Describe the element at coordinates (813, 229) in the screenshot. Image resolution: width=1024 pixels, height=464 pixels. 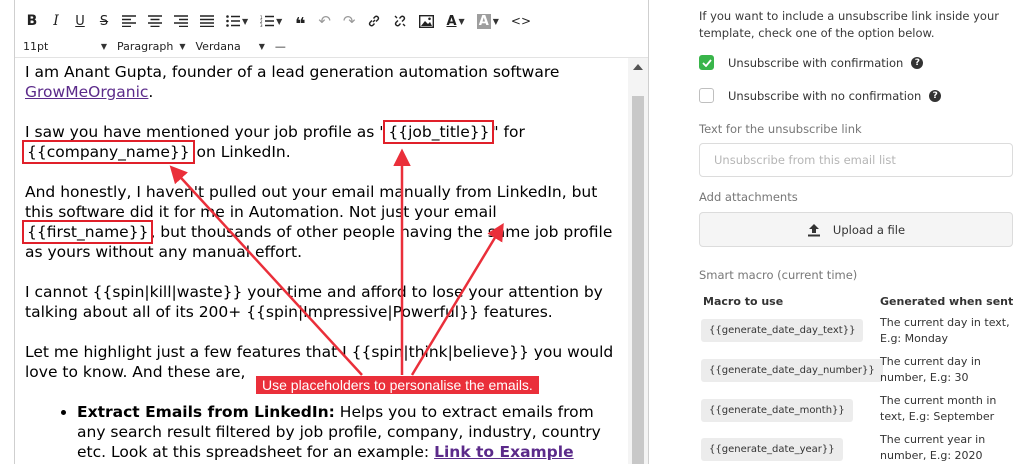
I see `upload-icon` at that location.